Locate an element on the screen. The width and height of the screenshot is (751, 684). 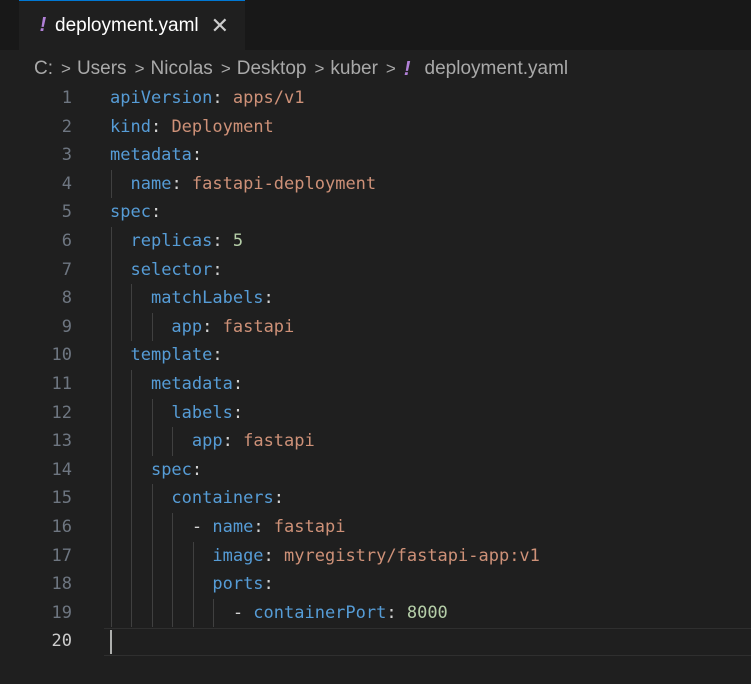
code-line: 19 - containerPort: 8000 is located at coordinates (375, 613).